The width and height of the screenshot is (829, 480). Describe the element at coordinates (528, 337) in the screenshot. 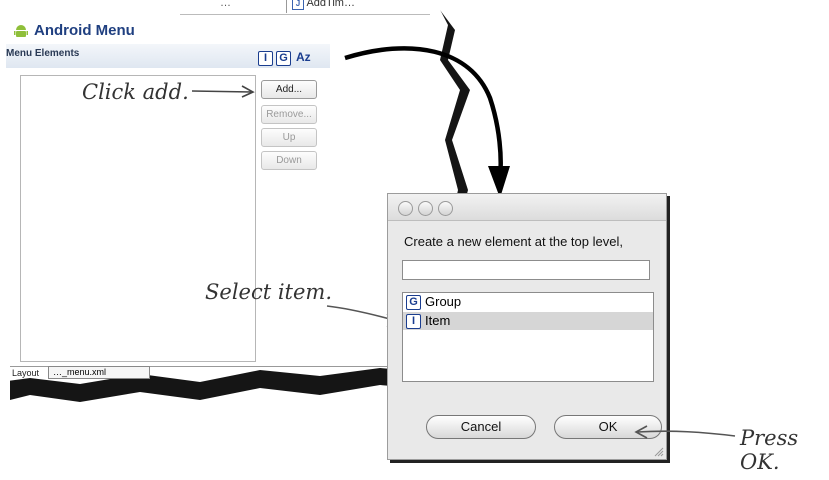

I see `element-type-list: G Group I Item` at that location.